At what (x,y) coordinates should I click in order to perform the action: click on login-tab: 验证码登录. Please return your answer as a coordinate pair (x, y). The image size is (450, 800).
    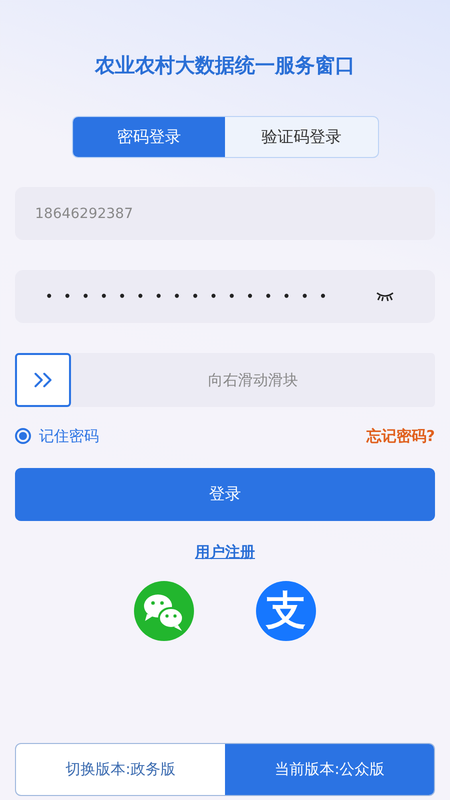
    Looking at the image, I should click on (301, 137).